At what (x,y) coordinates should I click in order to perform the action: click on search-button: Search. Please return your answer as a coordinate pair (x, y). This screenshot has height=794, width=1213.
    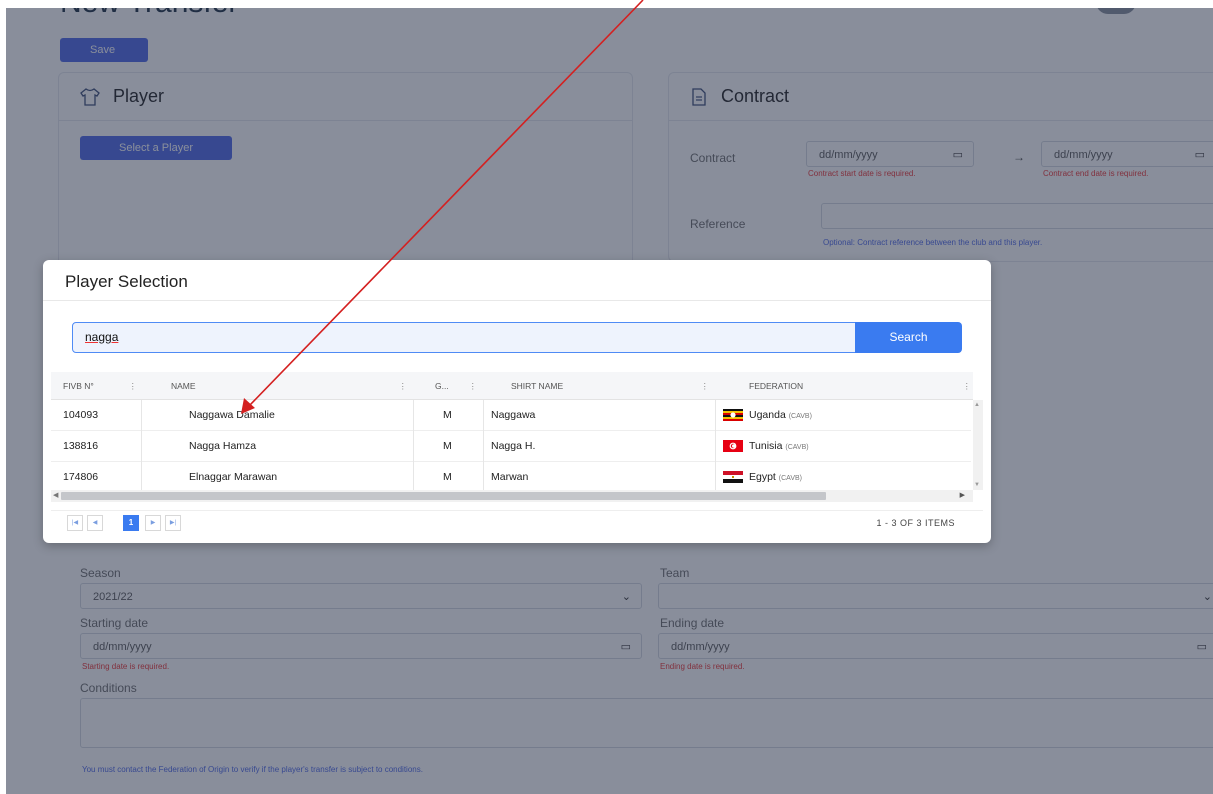
    Looking at the image, I should click on (908, 337).